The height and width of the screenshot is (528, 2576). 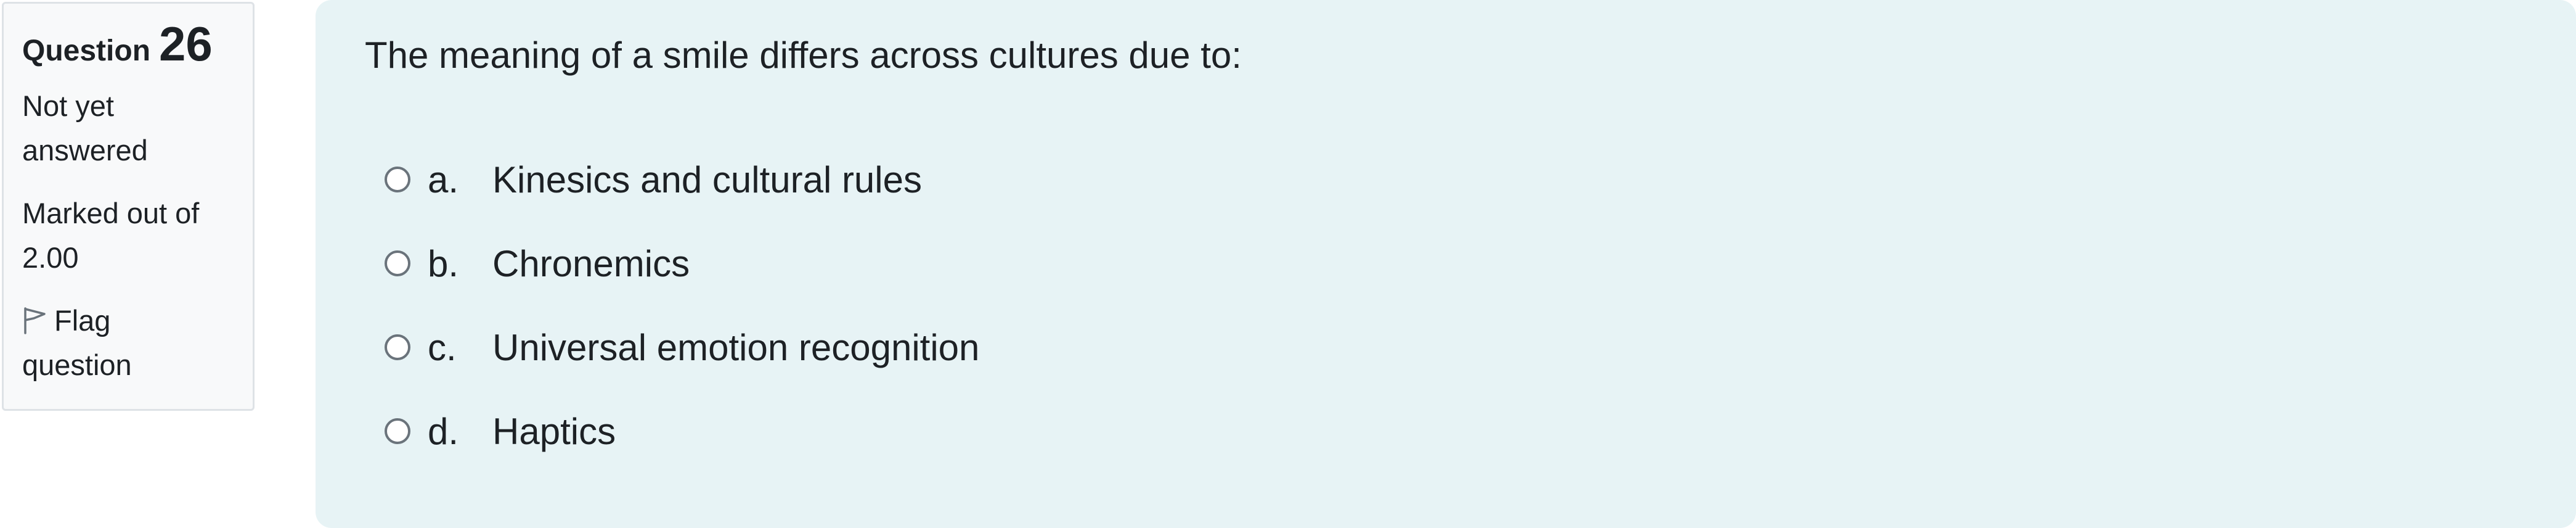 I want to click on question-state: Not yet answered, so click(x=128, y=128).